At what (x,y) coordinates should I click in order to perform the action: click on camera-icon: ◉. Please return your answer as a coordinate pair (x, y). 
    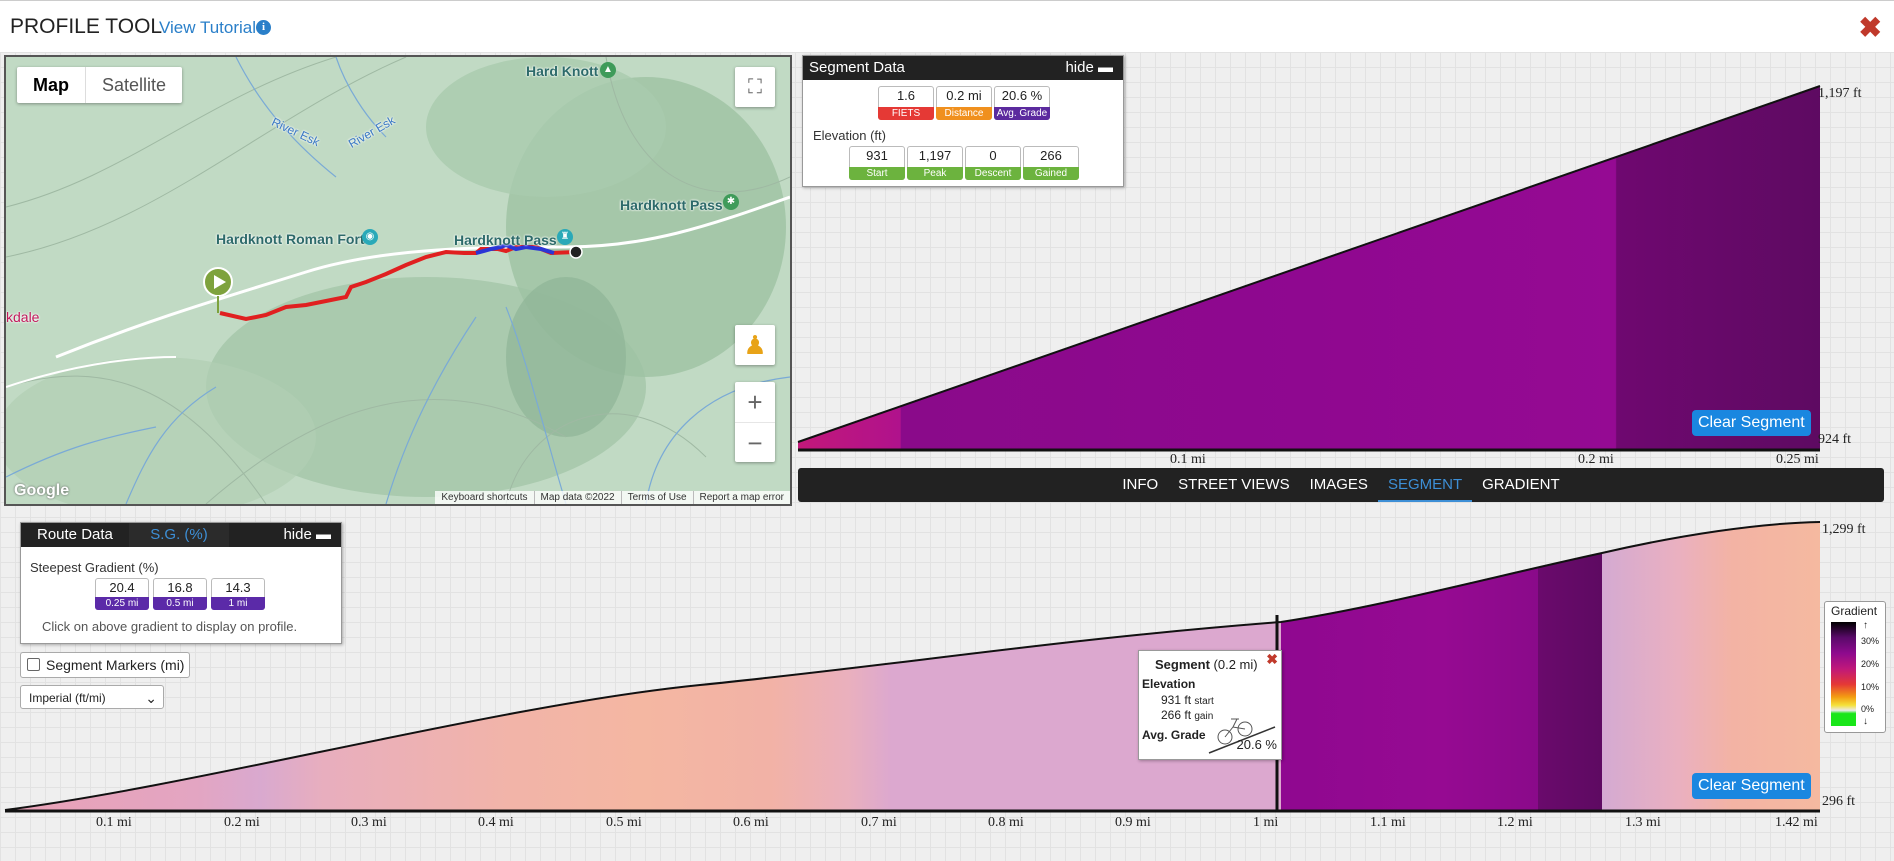
    Looking at the image, I should click on (370, 237).